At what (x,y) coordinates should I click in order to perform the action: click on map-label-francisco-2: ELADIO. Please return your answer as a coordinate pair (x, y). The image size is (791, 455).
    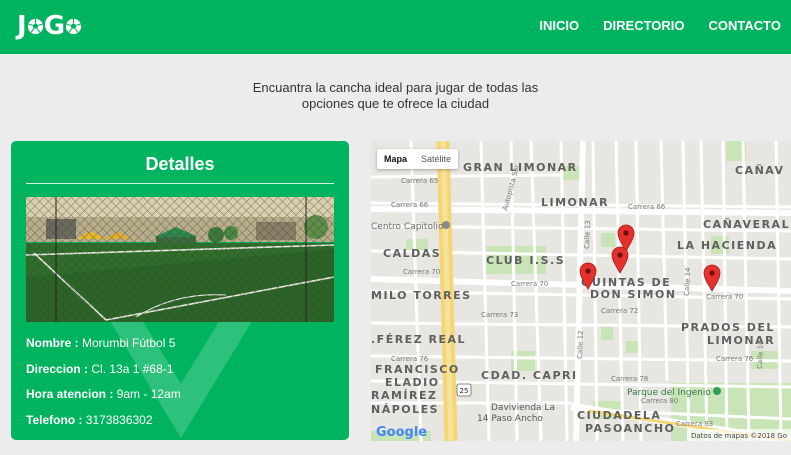
    Looking at the image, I should click on (412, 382).